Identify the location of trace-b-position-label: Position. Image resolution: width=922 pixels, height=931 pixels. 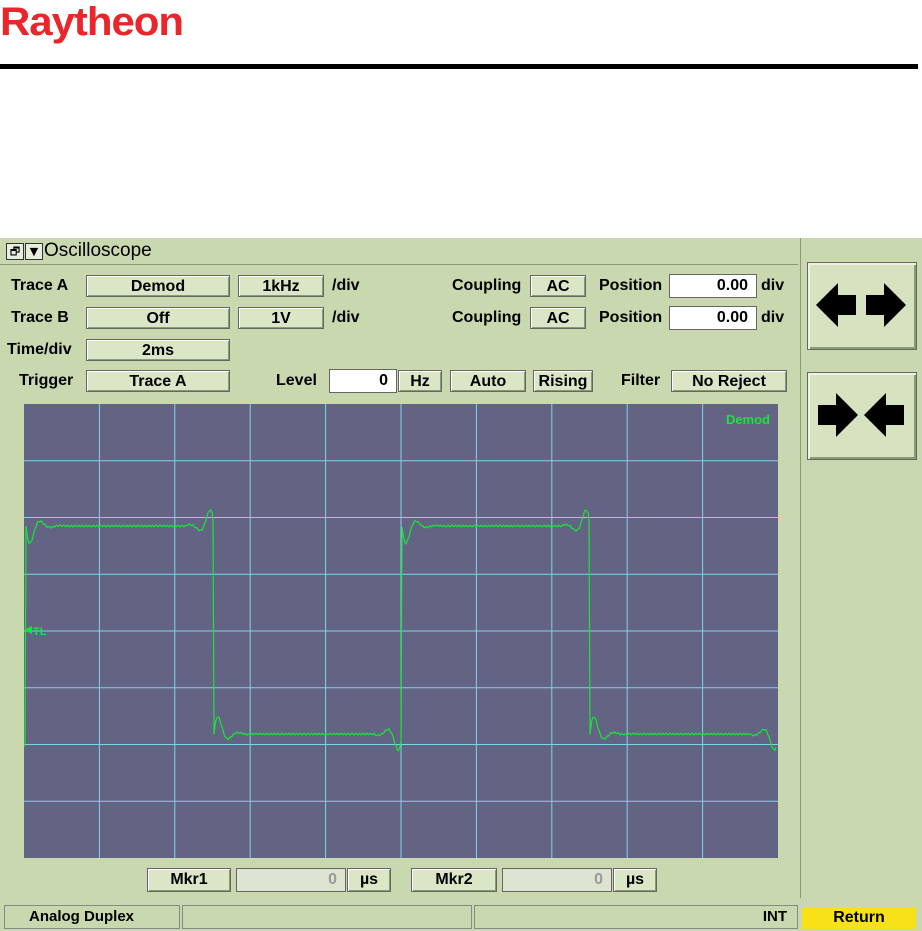
(631, 317).